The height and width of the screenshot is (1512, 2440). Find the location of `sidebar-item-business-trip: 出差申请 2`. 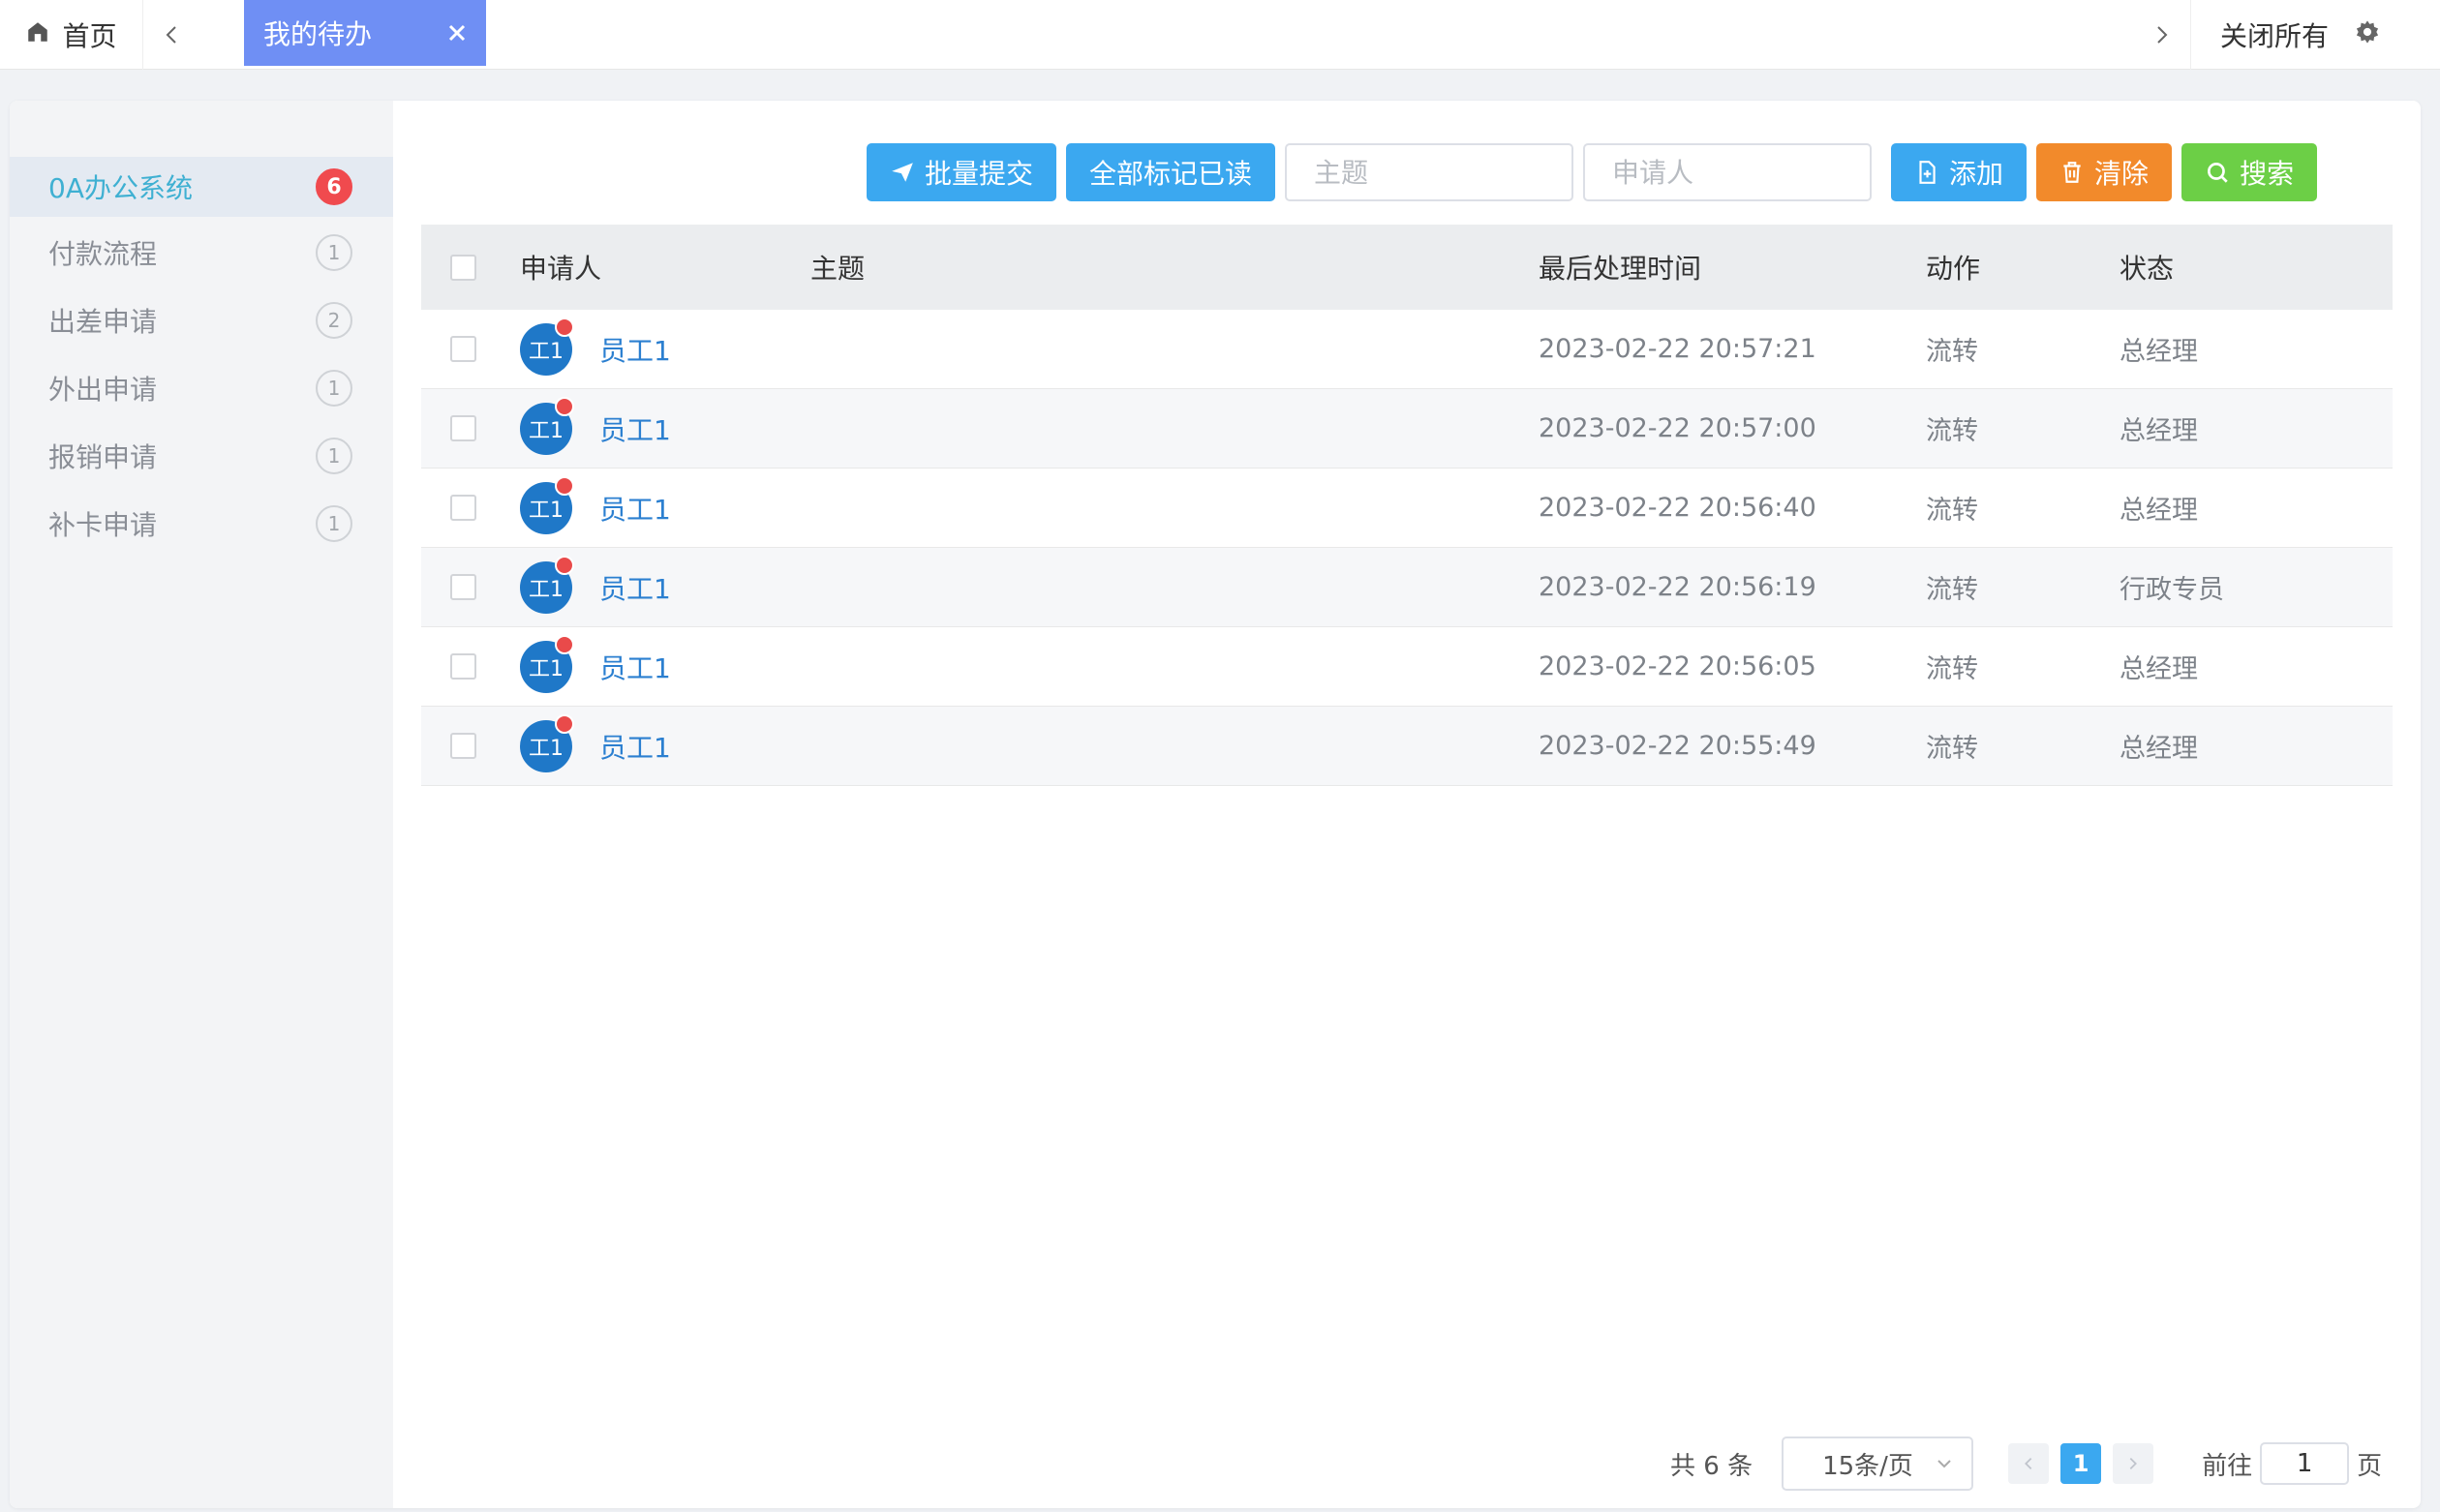

sidebar-item-business-trip: 出差申请 2 is located at coordinates (202, 320).